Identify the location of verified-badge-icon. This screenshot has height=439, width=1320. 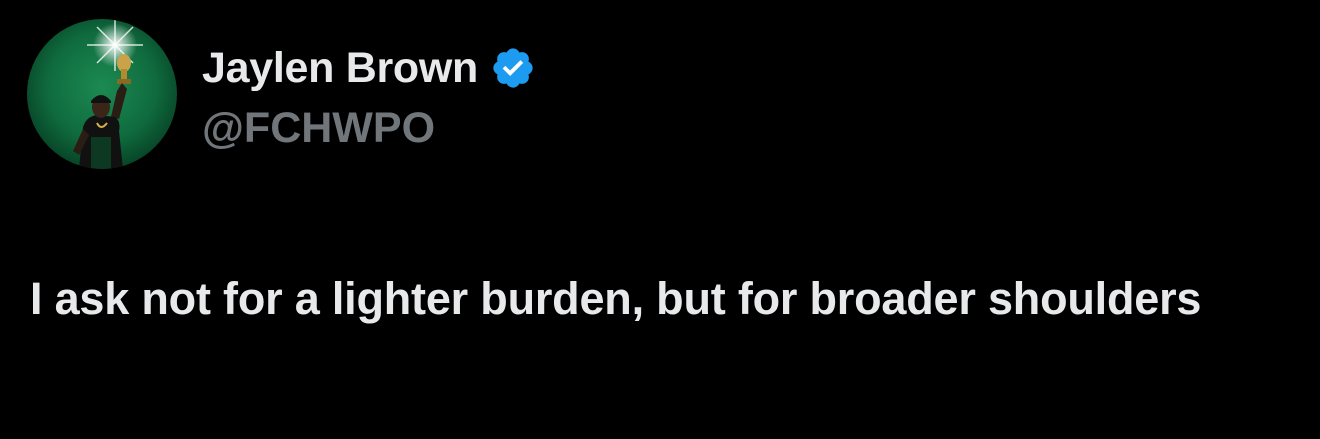
(513, 68).